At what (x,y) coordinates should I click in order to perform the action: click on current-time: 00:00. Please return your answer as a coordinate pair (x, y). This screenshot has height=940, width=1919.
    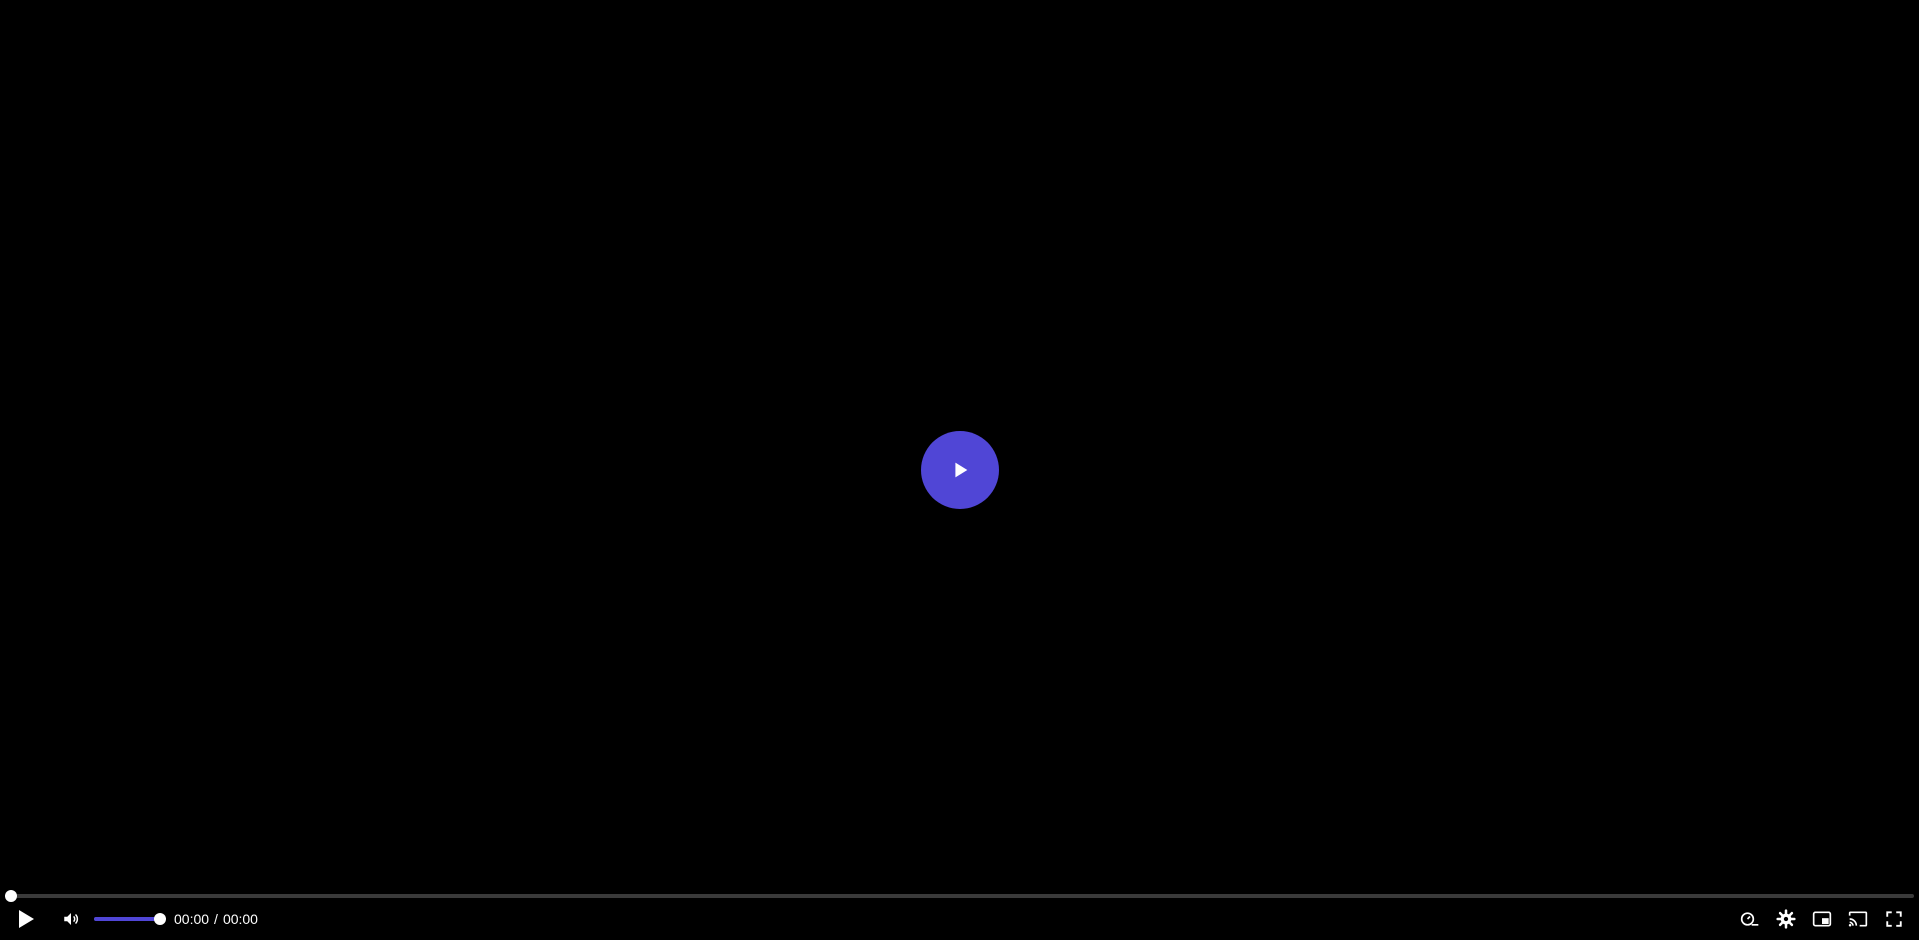
    Looking at the image, I should click on (192, 919).